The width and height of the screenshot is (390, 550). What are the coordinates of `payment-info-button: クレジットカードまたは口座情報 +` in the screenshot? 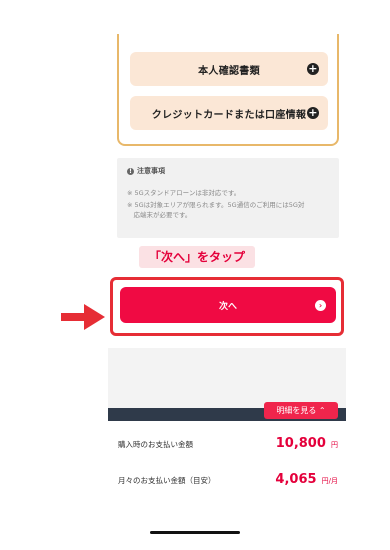 It's located at (229, 113).